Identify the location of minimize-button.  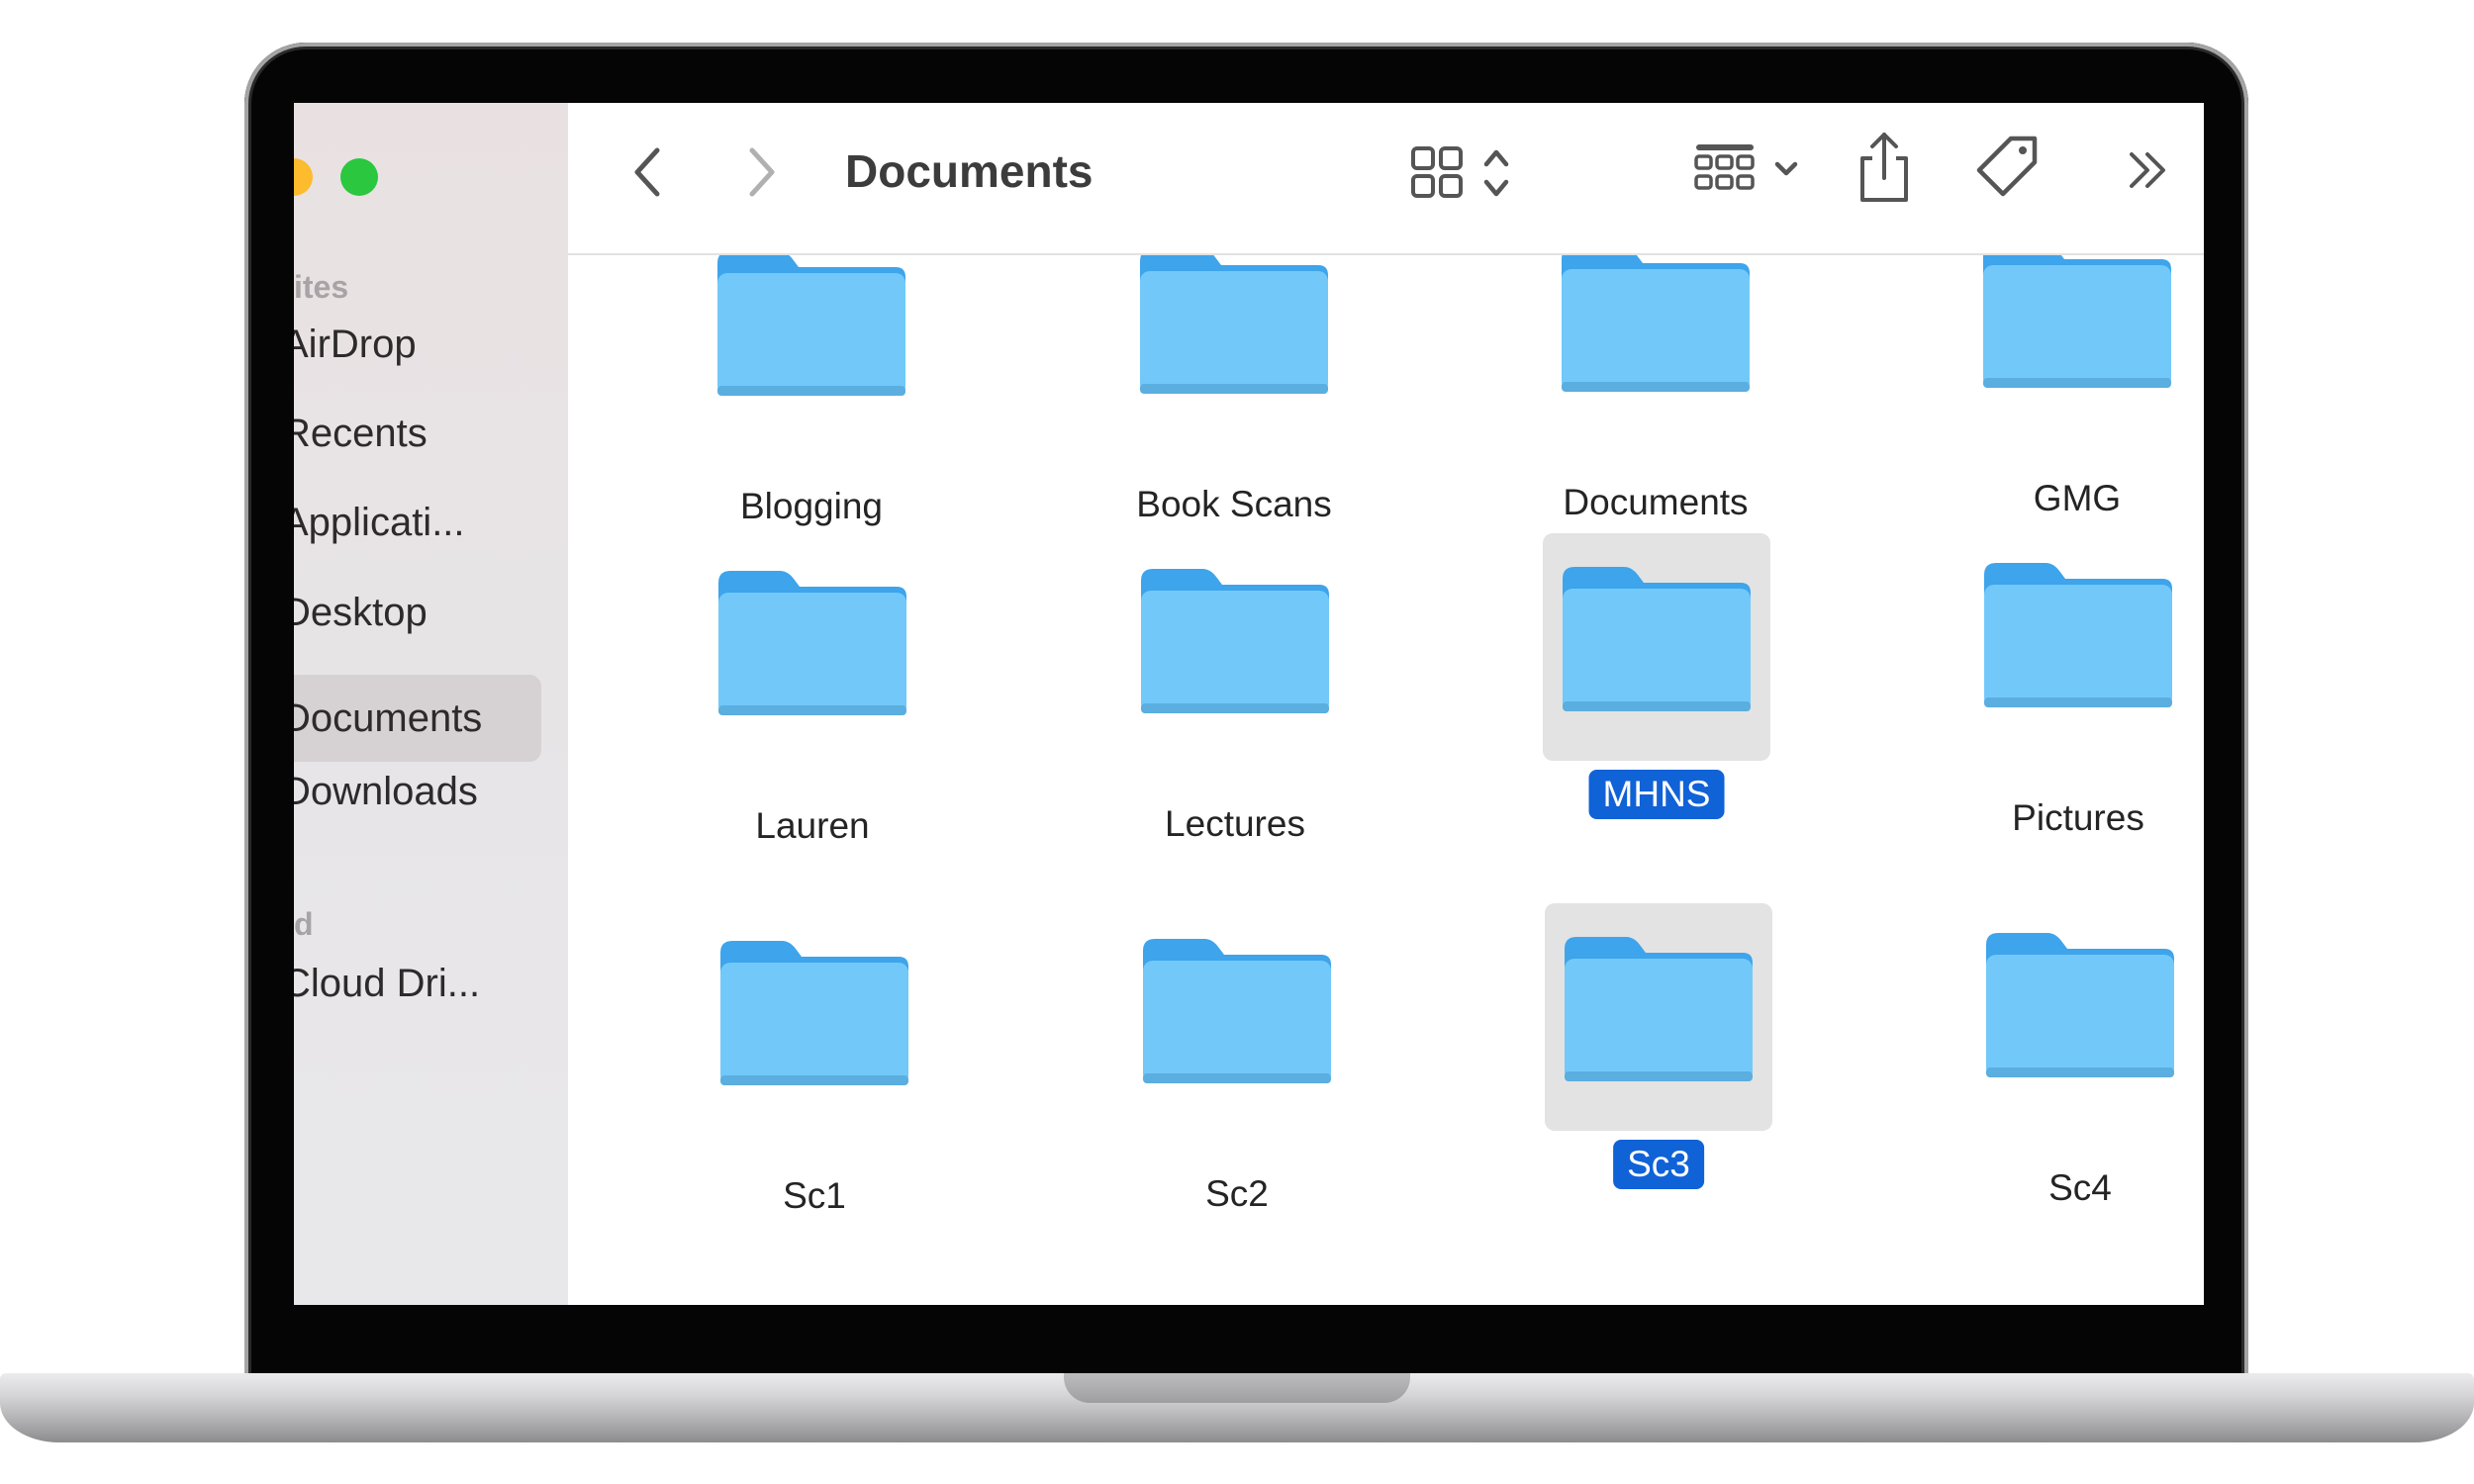
(304, 177).